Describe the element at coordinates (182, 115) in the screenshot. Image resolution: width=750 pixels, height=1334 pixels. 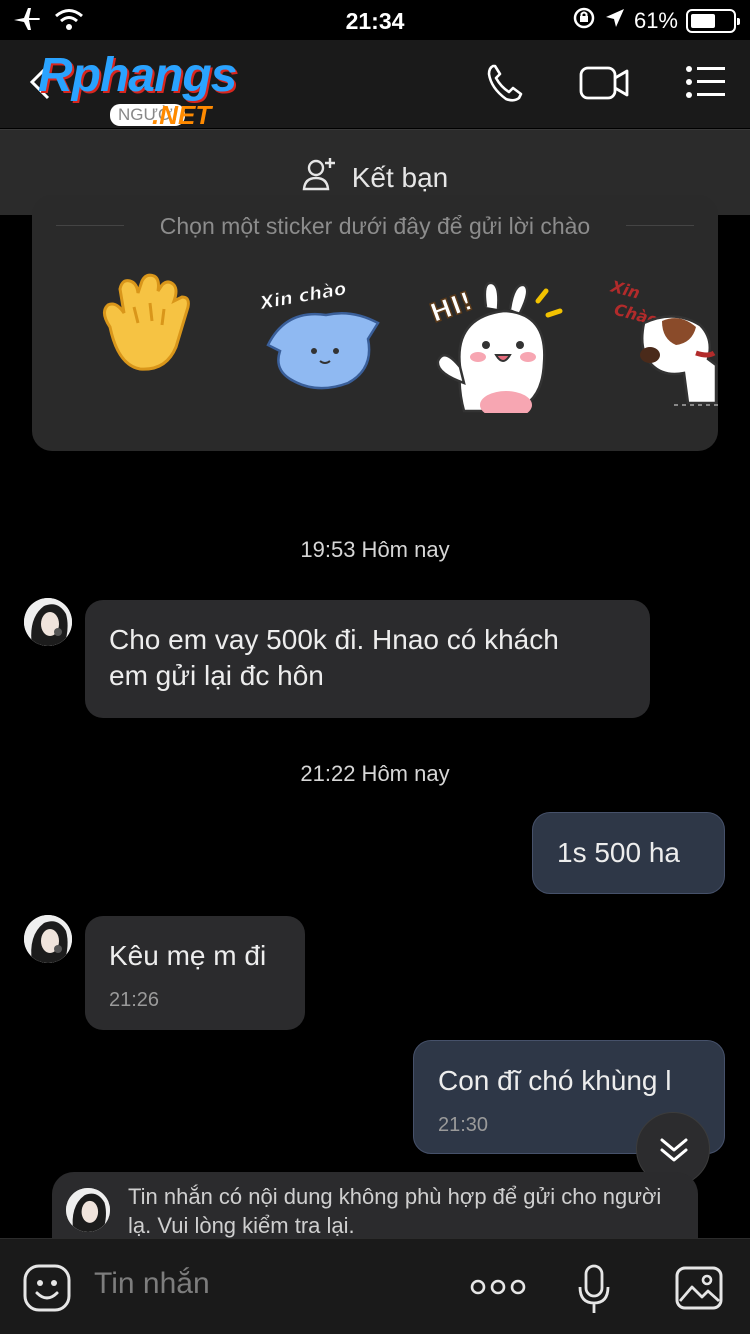
I see `logo-net: .NET` at that location.